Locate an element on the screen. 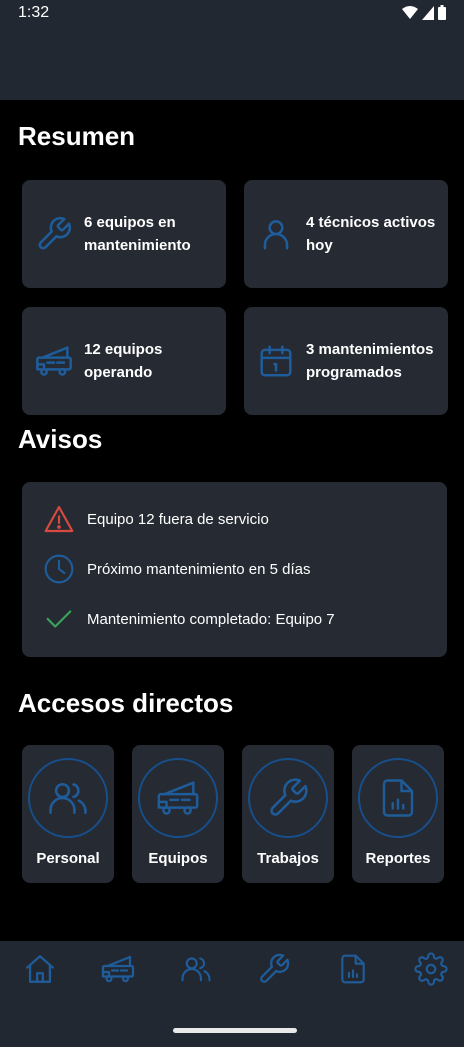  nav-home-button is located at coordinates (40, 971).